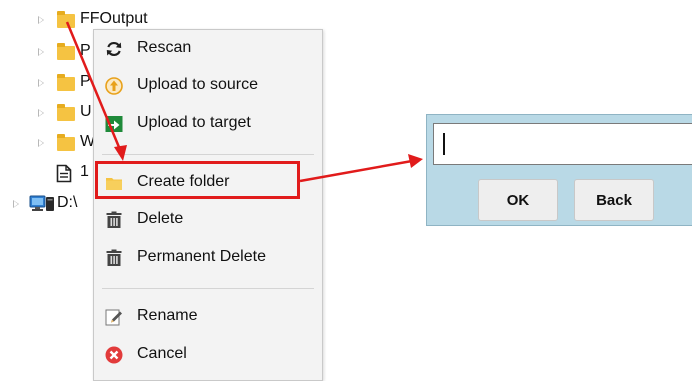 This screenshot has width=692, height=381. What do you see at coordinates (208, 220) in the screenshot?
I see `menu-item-delete: Delete` at bounding box center [208, 220].